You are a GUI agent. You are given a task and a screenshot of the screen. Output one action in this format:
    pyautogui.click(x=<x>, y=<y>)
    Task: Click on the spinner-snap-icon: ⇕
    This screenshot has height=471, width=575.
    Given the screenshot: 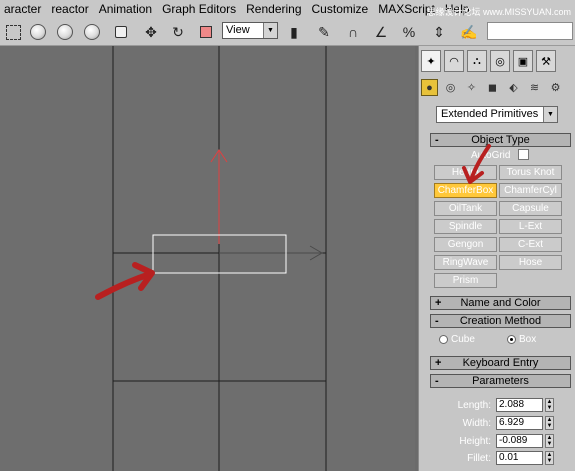 What is the action you would take?
    pyautogui.click(x=439, y=32)
    